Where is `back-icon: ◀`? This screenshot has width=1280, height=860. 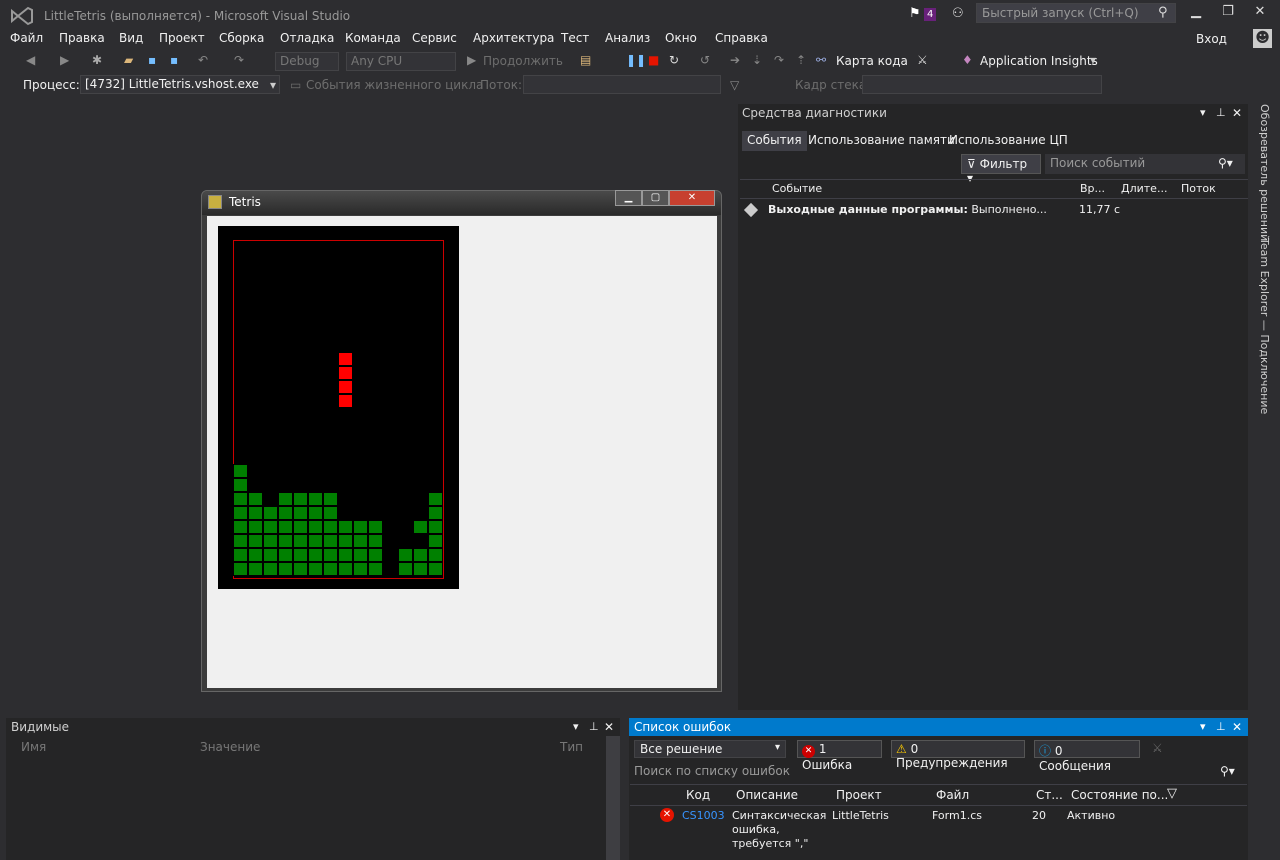
back-icon: ◀ is located at coordinates (30, 60).